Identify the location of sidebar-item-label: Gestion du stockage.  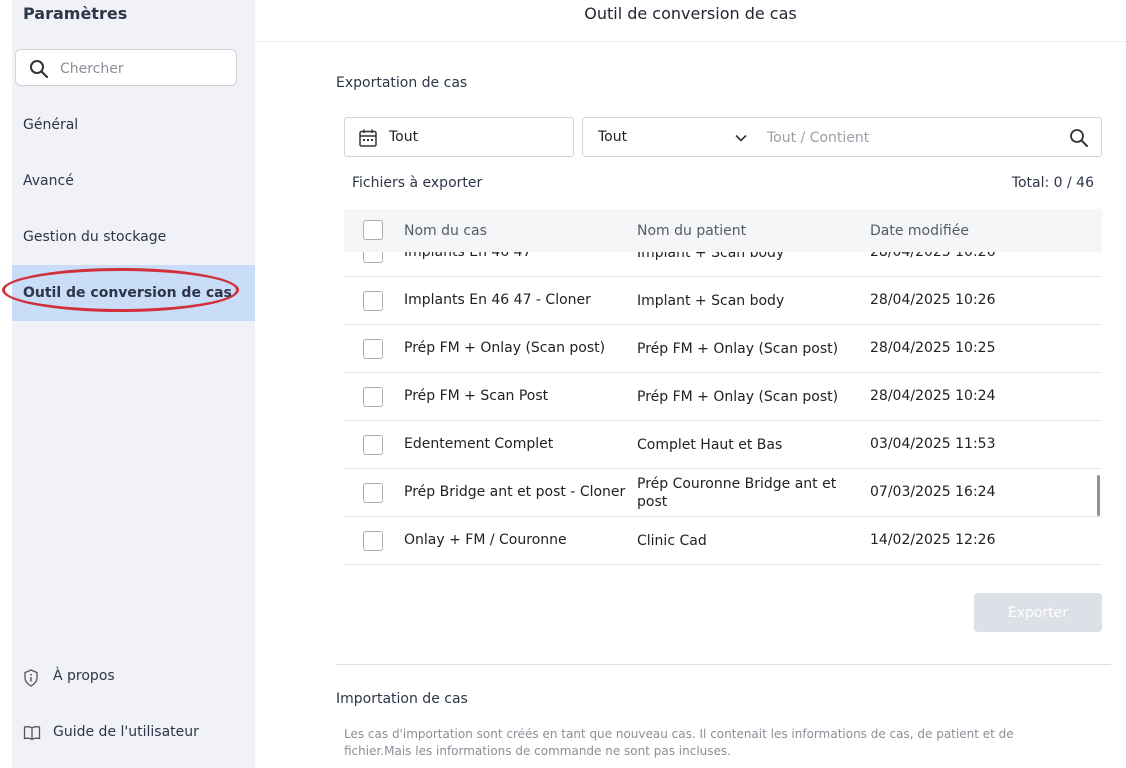
(95, 237).